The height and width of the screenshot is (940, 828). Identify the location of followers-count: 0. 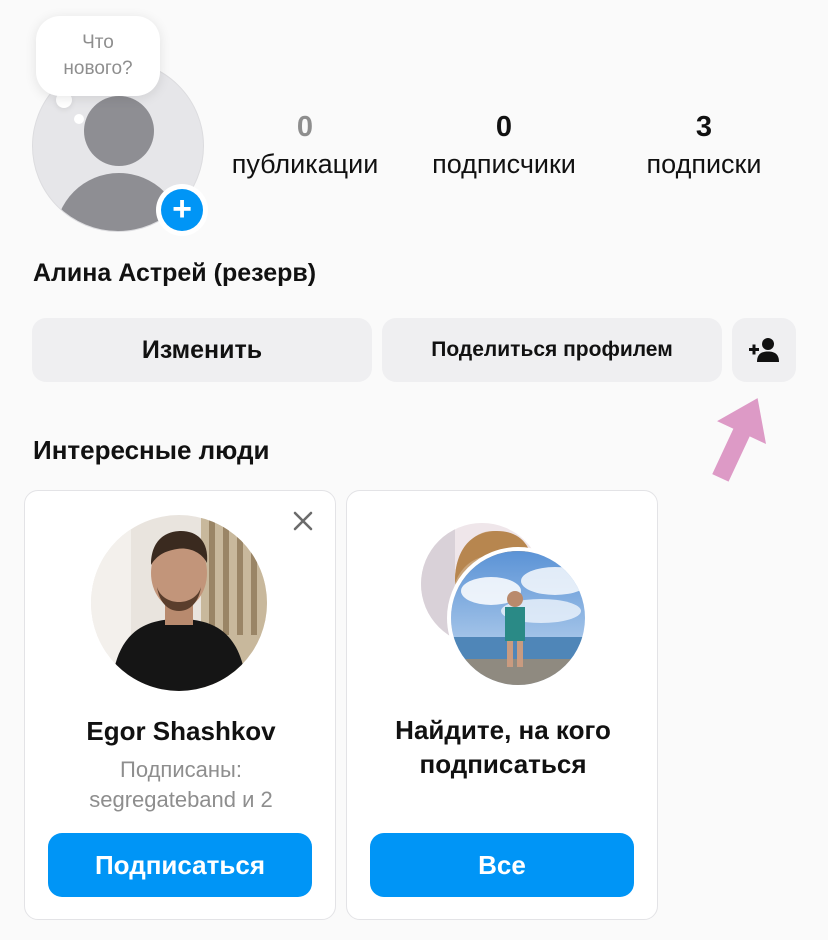
(504, 127).